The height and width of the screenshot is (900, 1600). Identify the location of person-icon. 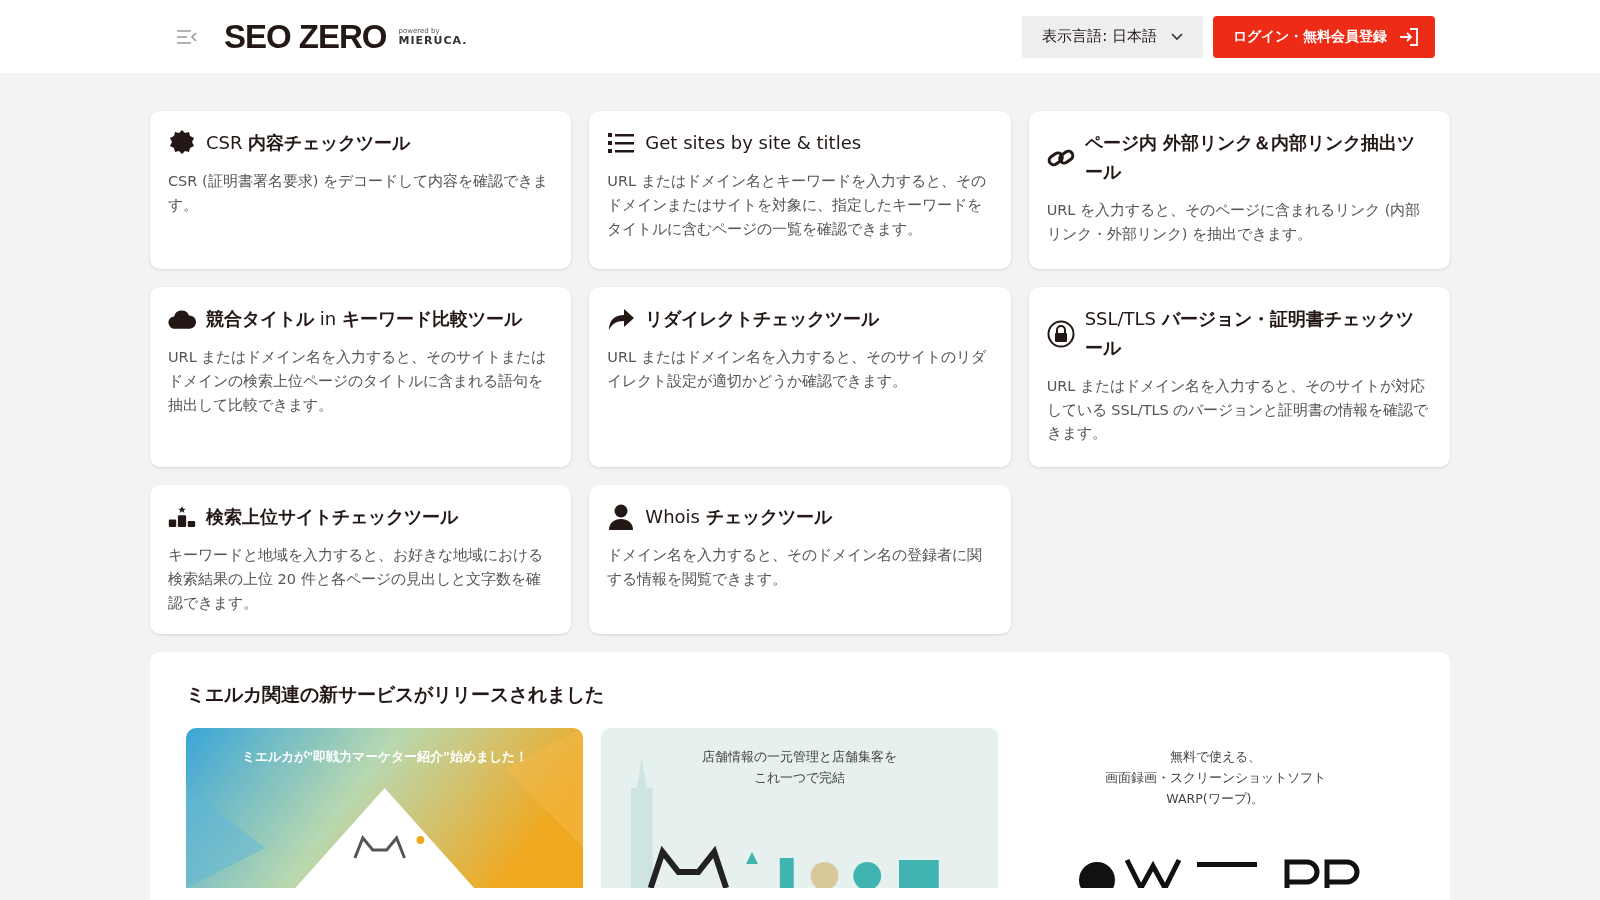
(621, 517).